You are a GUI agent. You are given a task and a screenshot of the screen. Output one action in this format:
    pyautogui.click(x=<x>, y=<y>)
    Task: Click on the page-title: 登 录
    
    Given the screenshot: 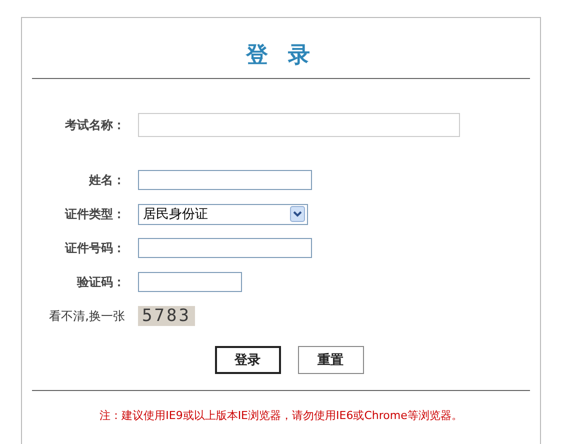 What is the action you would take?
    pyautogui.click(x=280, y=56)
    